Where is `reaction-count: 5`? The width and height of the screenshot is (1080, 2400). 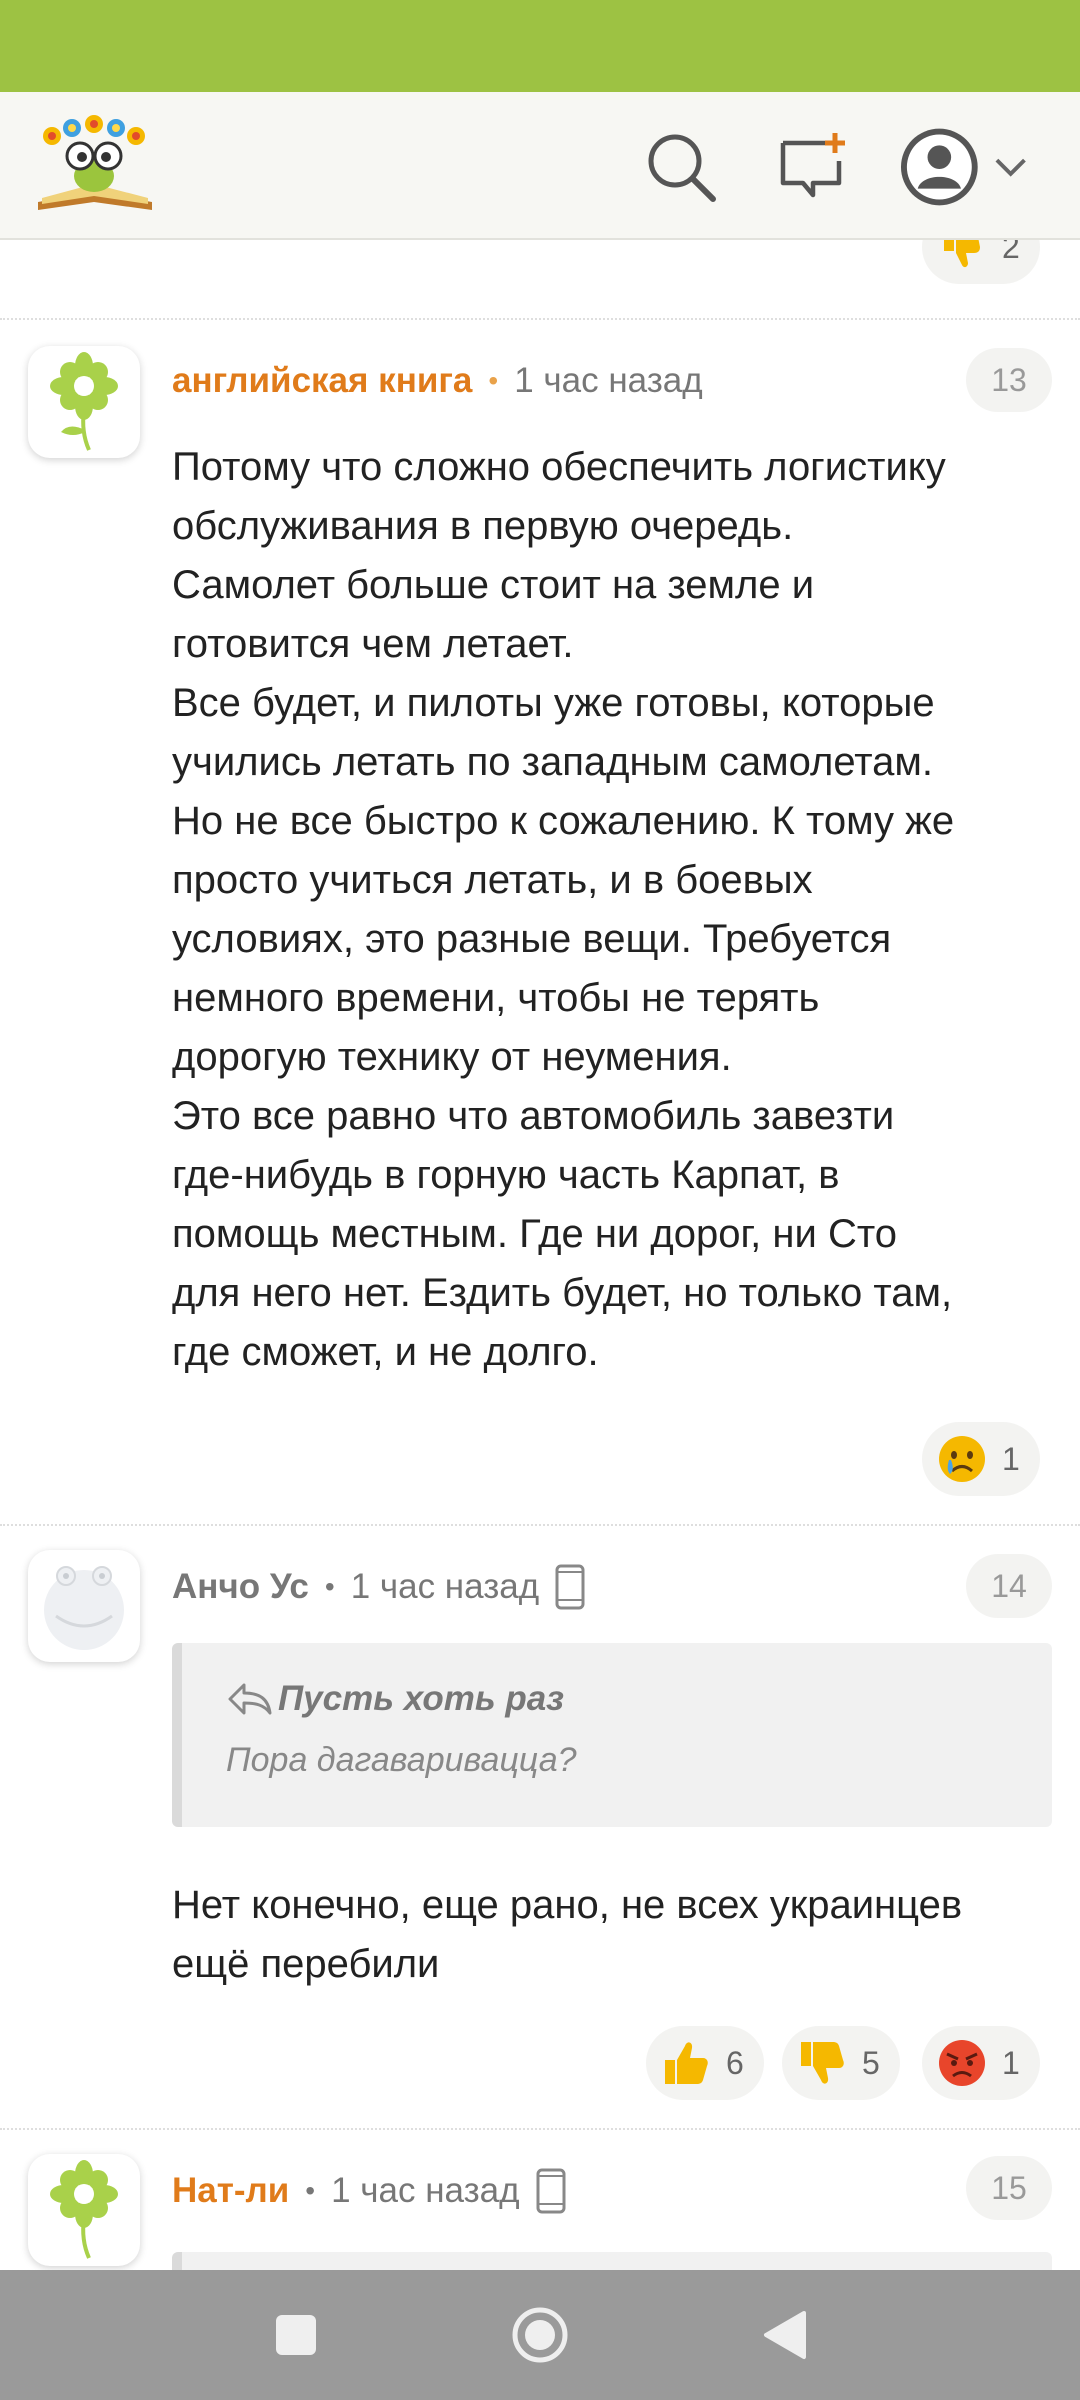 reaction-count: 5 is located at coordinates (871, 2062).